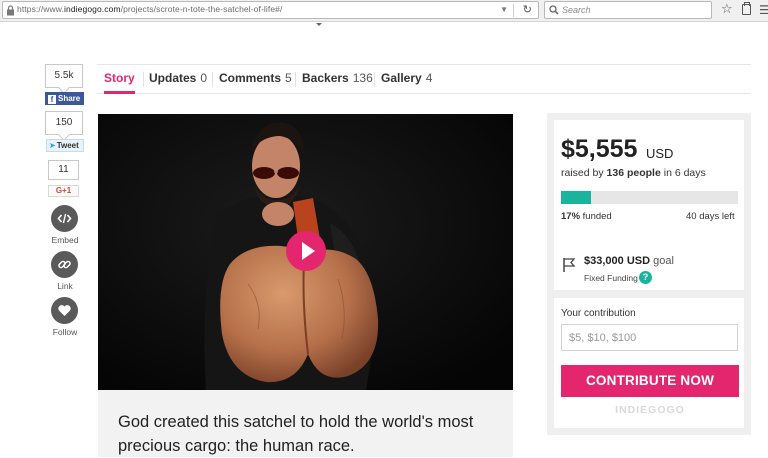  Describe the element at coordinates (10, 10) in the screenshot. I see `page-info-icon` at that location.